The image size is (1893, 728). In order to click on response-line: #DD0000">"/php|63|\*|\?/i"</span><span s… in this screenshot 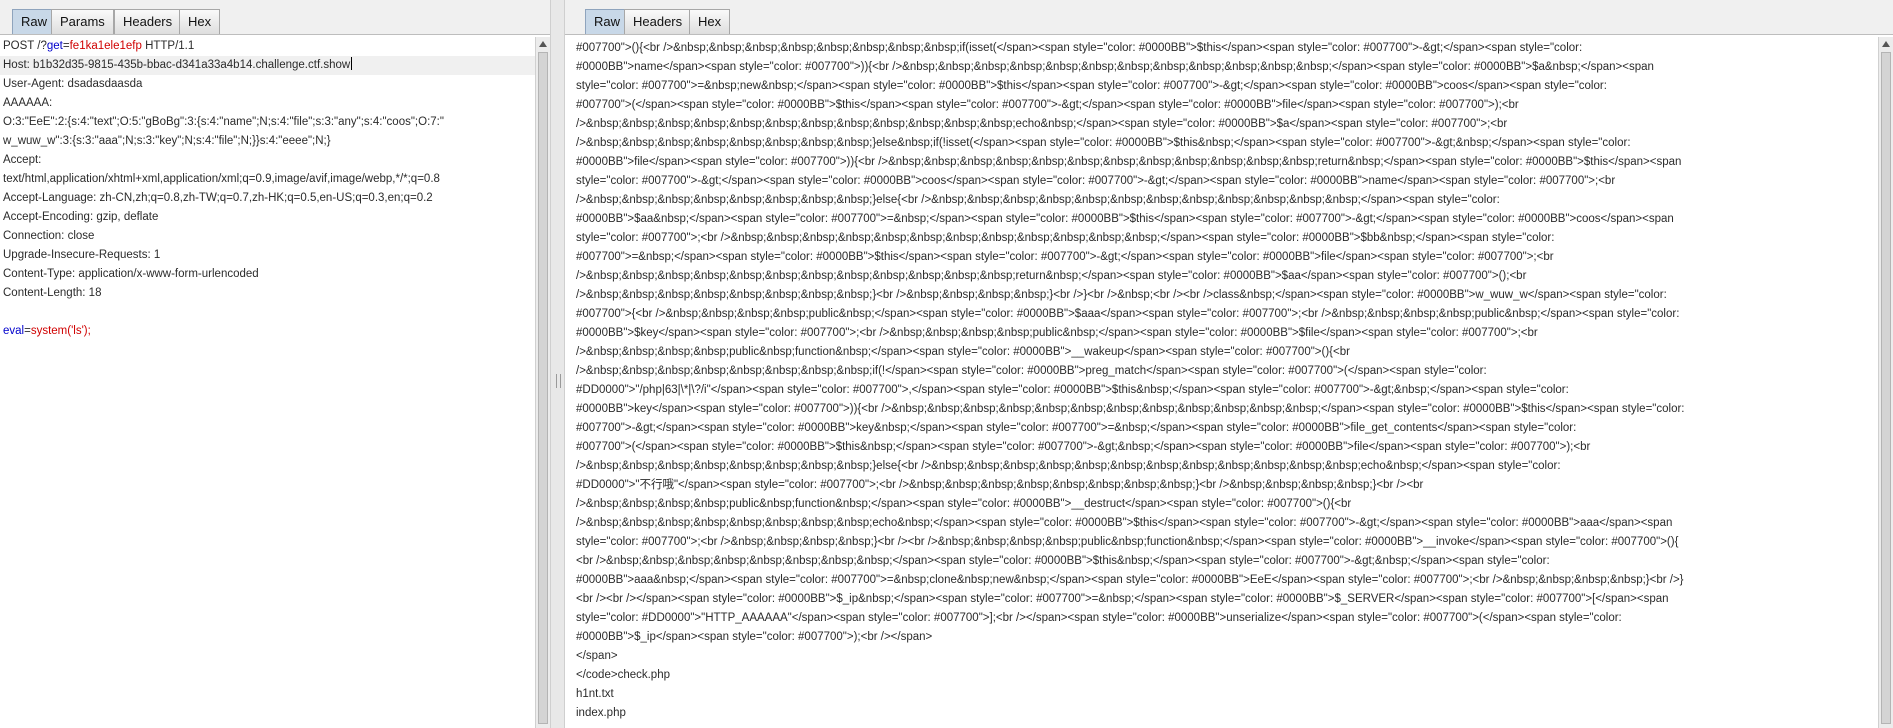, I will do `click(1218, 390)`.